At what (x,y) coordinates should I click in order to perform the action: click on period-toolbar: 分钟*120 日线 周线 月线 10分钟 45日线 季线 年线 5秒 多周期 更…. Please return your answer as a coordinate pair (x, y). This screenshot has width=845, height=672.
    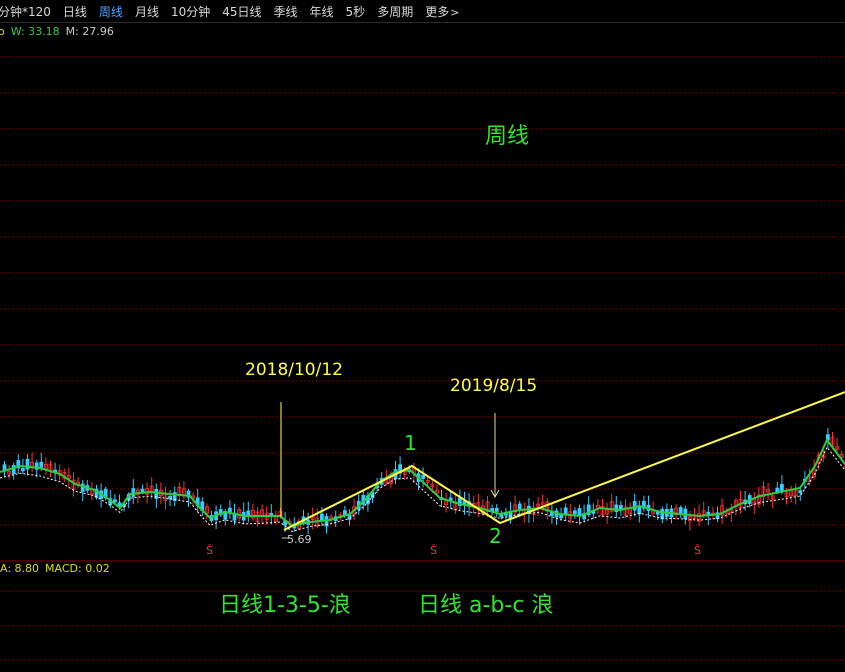
    Looking at the image, I should click on (422, 11).